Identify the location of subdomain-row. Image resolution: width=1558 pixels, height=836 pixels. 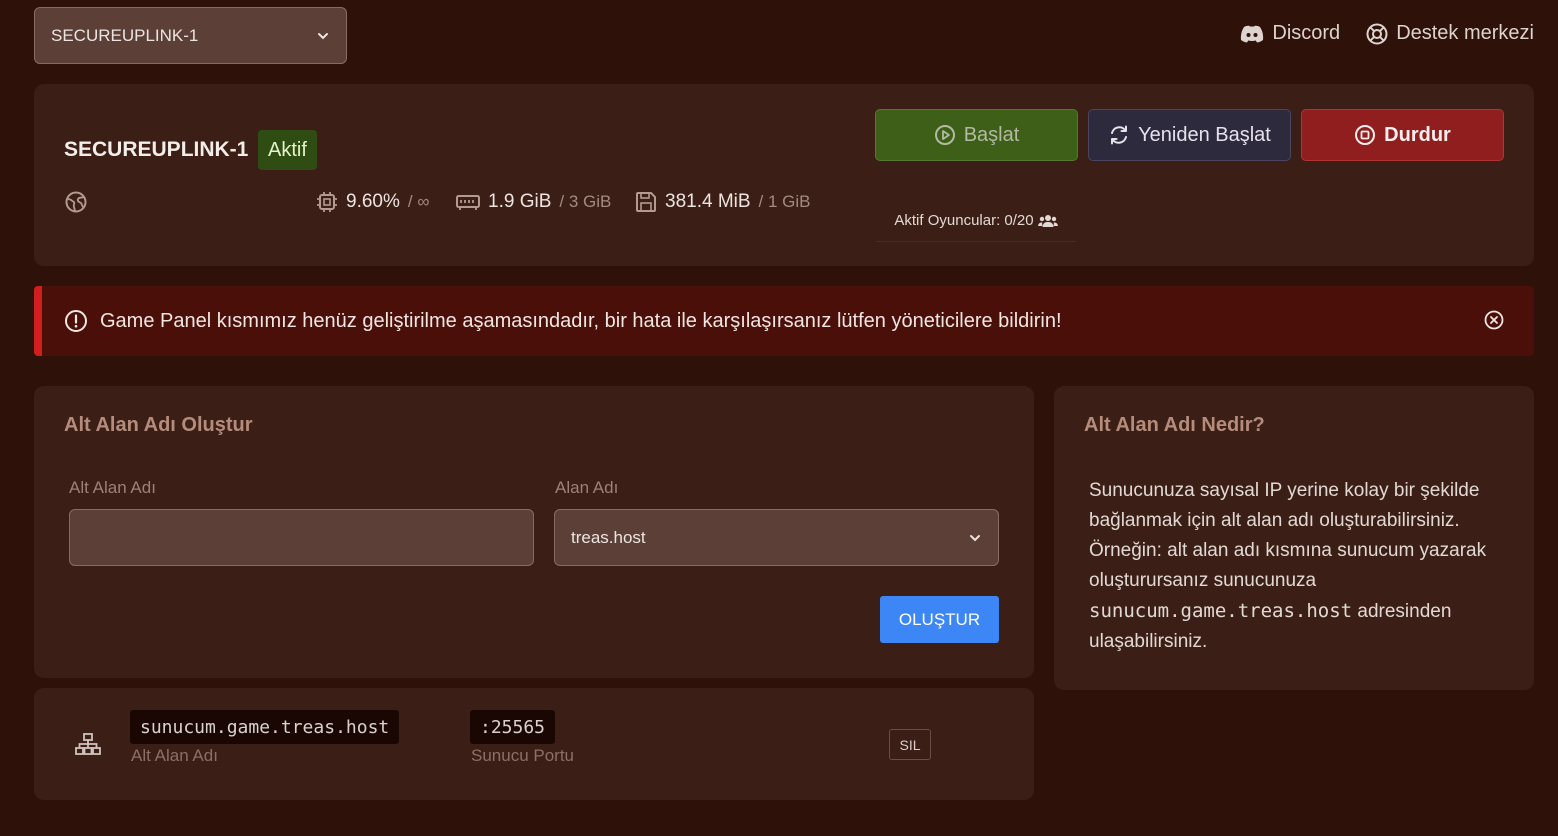
(534, 744).